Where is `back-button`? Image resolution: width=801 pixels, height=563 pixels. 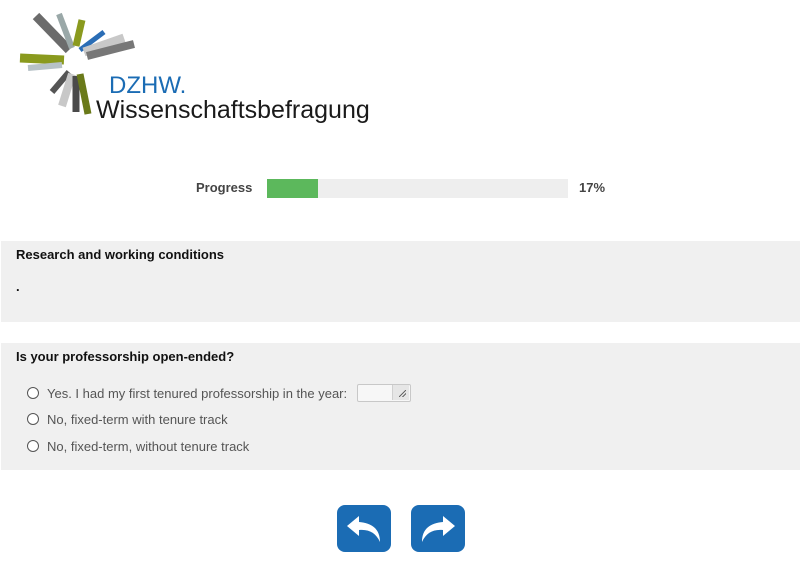
back-button is located at coordinates (364, 528).